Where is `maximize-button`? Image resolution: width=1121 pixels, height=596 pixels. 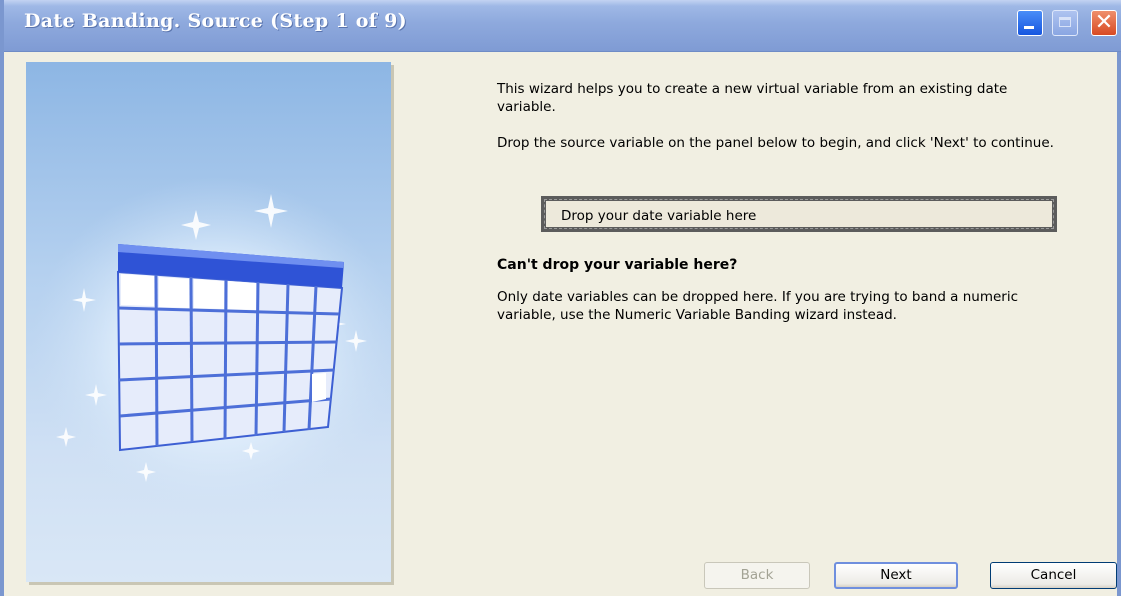 maximize-button is located at coordinates (1065, 23).